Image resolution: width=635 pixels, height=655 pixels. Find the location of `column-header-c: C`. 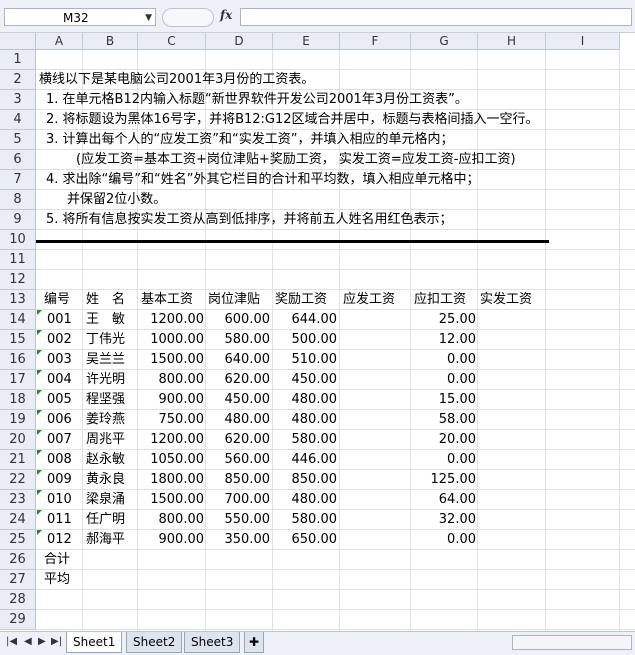

column-header-c: C is located at coordinates (172, 41).